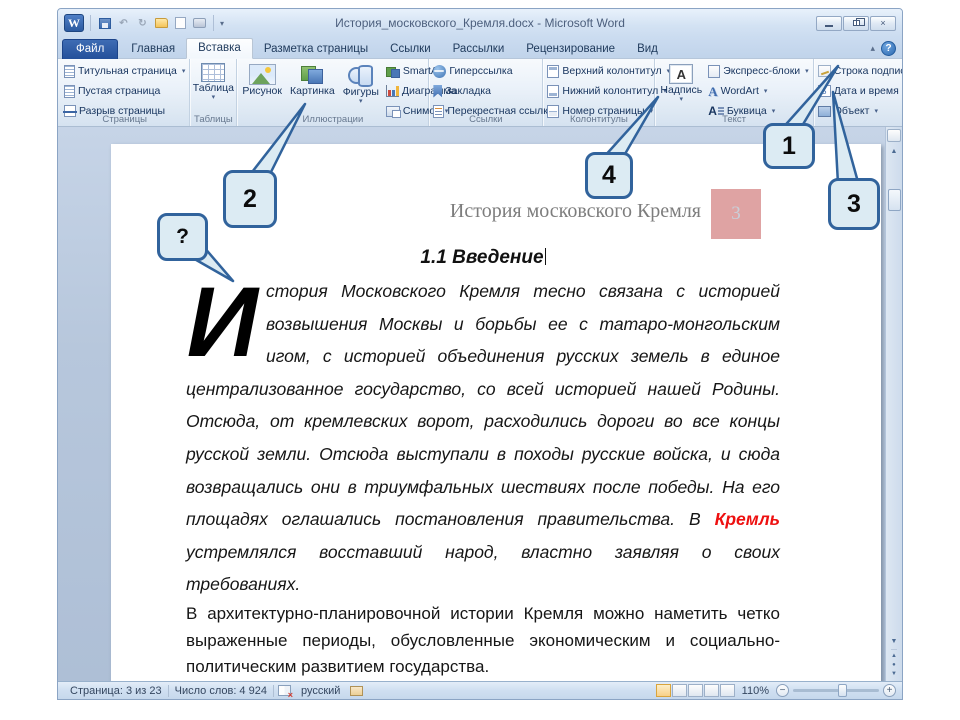  Describe the element at coordinates (285, 692) in the screenshot. I see `spell-check-icon` at that location.